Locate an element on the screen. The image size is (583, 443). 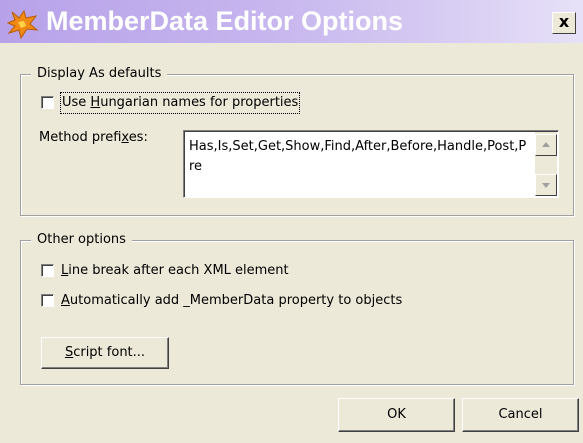
title-bar: MemberData Editor Options x is located at coordinates (291, 21).